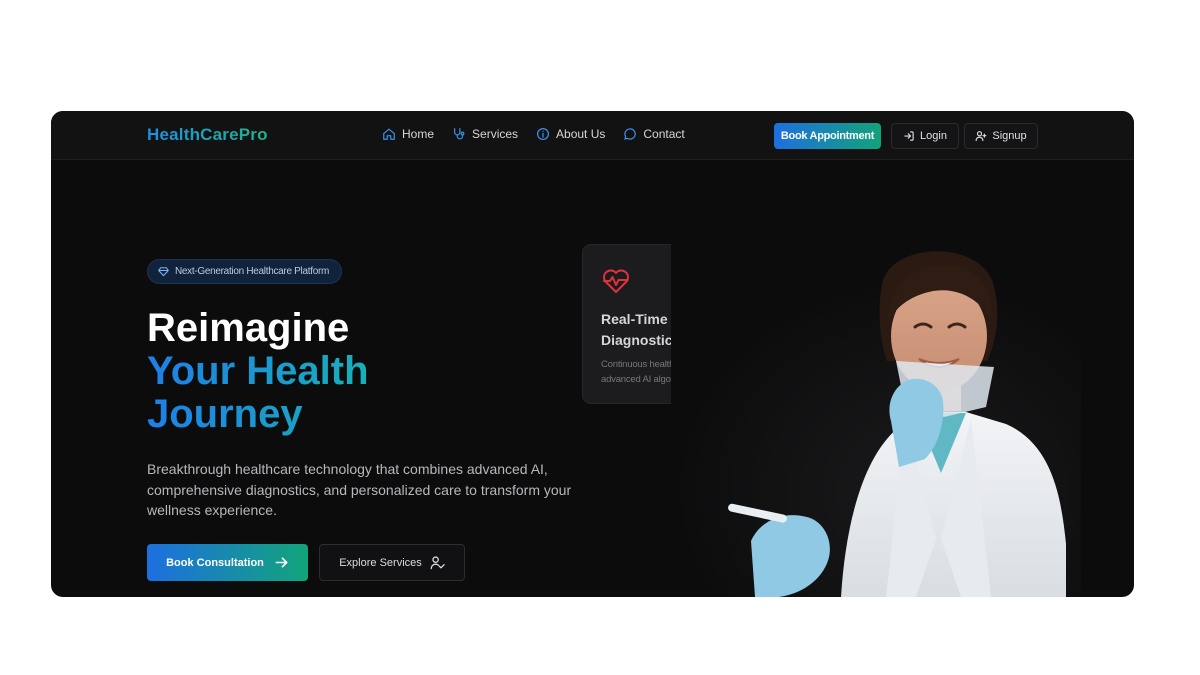 This screenshot has height=675, width=1200. What do you see at coordinates (909, 136) in the screenshot?
I see `login-icon` at bounding box center [909, 136].